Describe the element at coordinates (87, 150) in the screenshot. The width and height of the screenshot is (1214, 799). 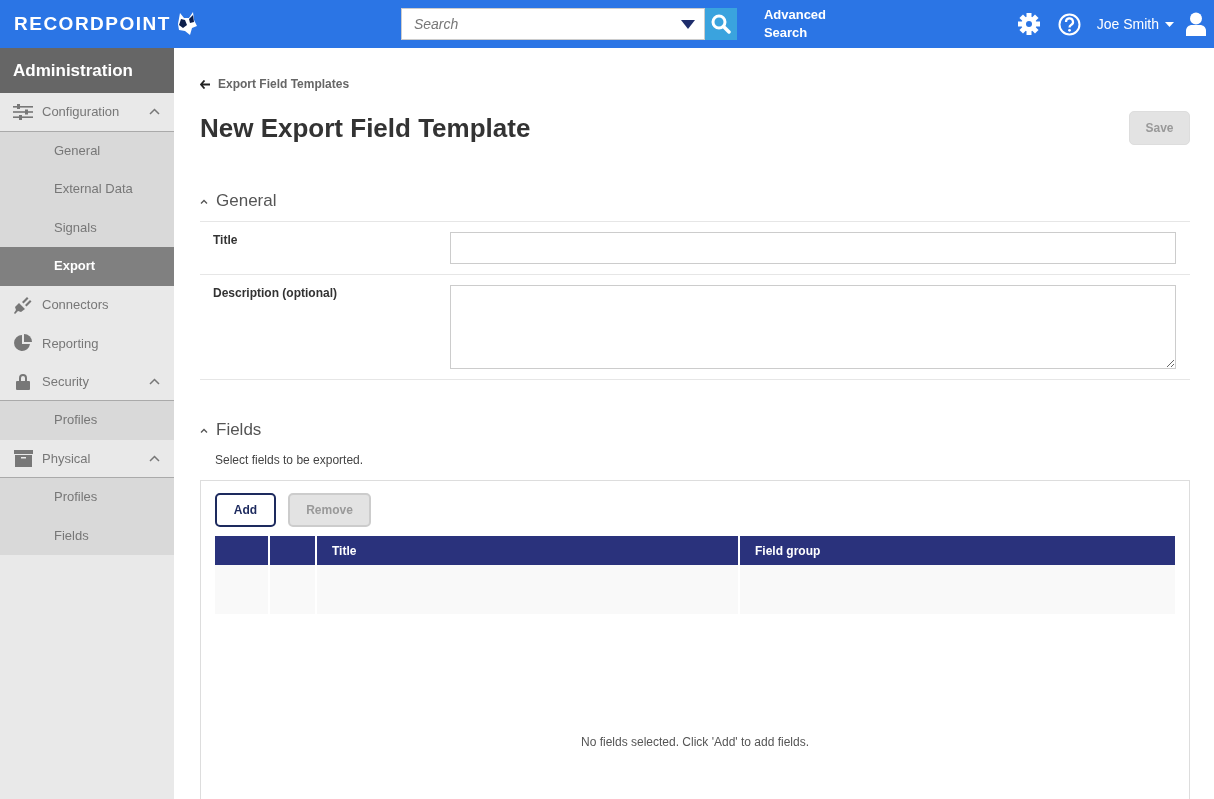
I see `nav-subitem: General` at that location.